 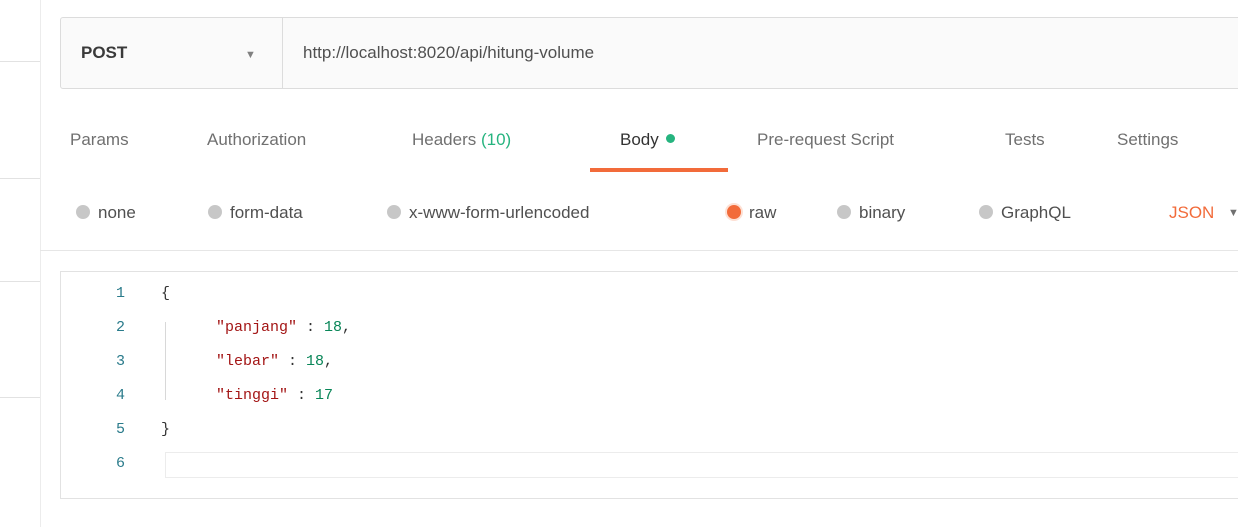 What do you see at coordinates (166, 293) in the screenshot?
I see `open-brace: {` at bounding box center [166, 293].